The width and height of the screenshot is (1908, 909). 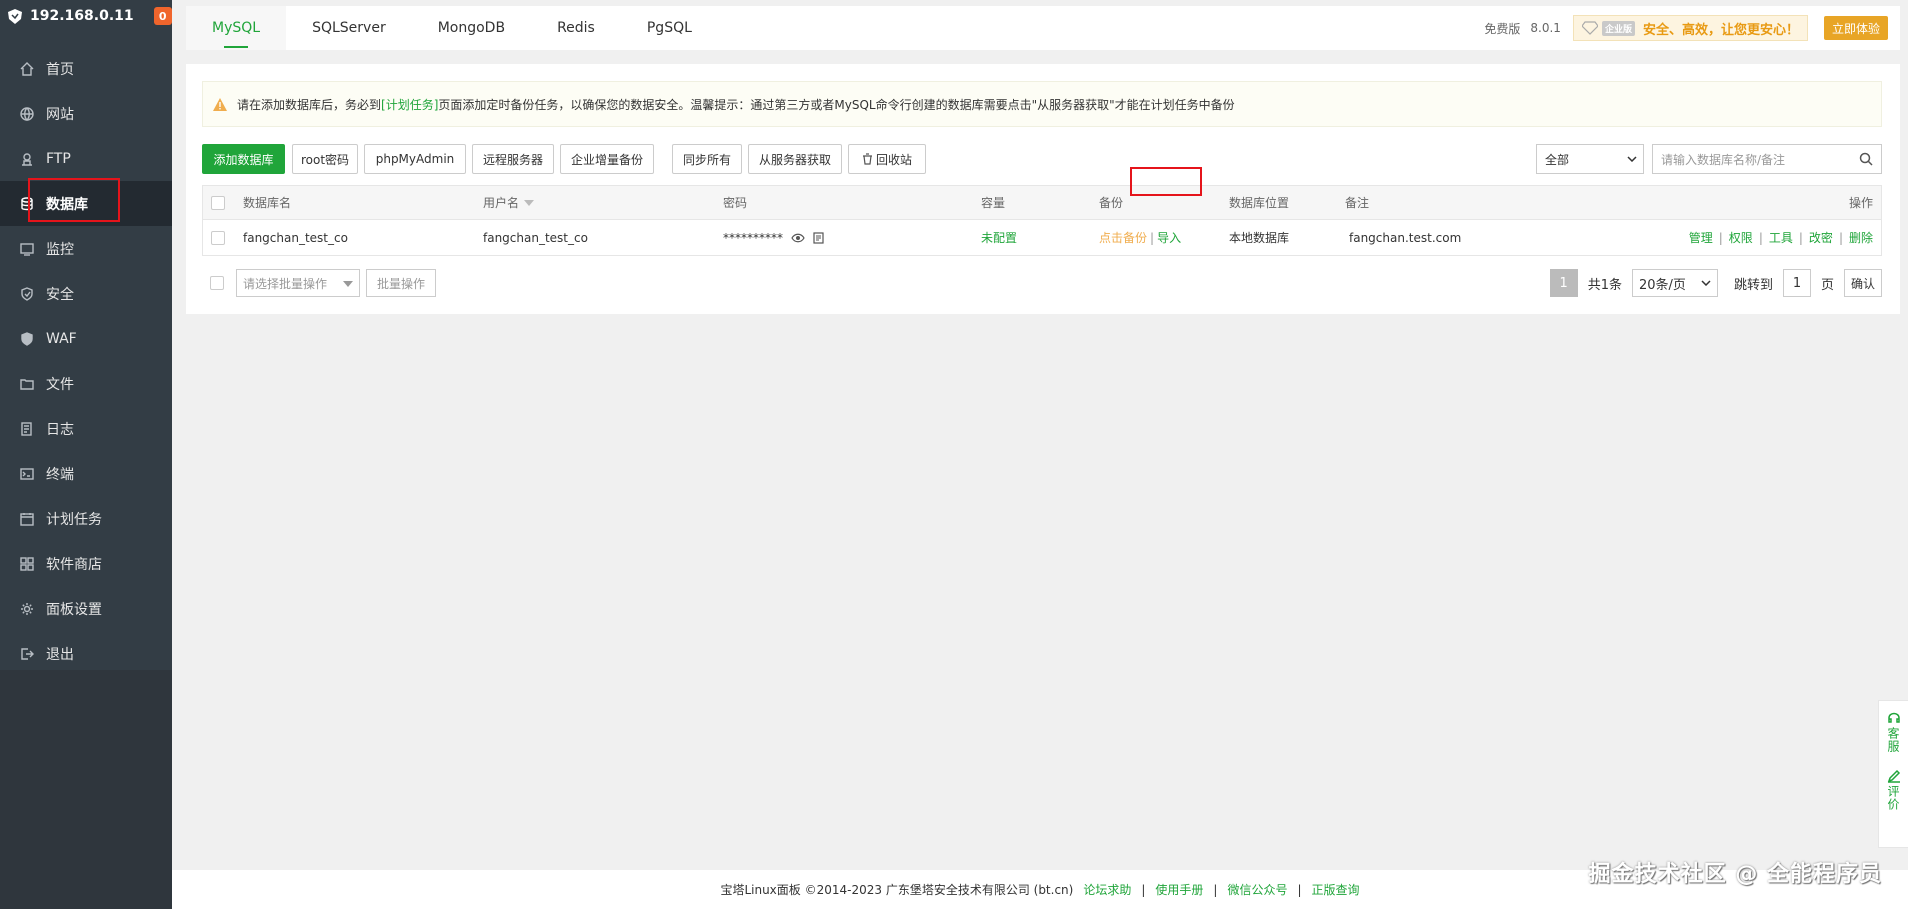 What do you see at coordinates (26, 428) in the screenshot?
I see `log-icon` at bounding box center [26, 428].